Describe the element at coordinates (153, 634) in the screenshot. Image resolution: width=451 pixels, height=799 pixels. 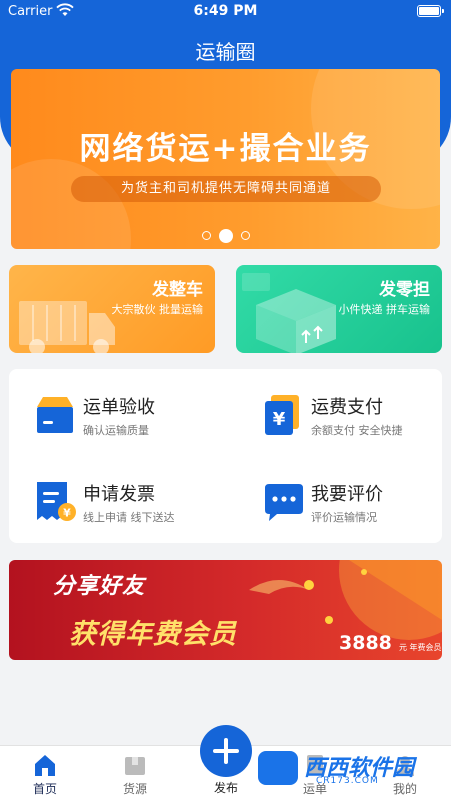
I see `promo-line-2: 获得年费会员` at that location.